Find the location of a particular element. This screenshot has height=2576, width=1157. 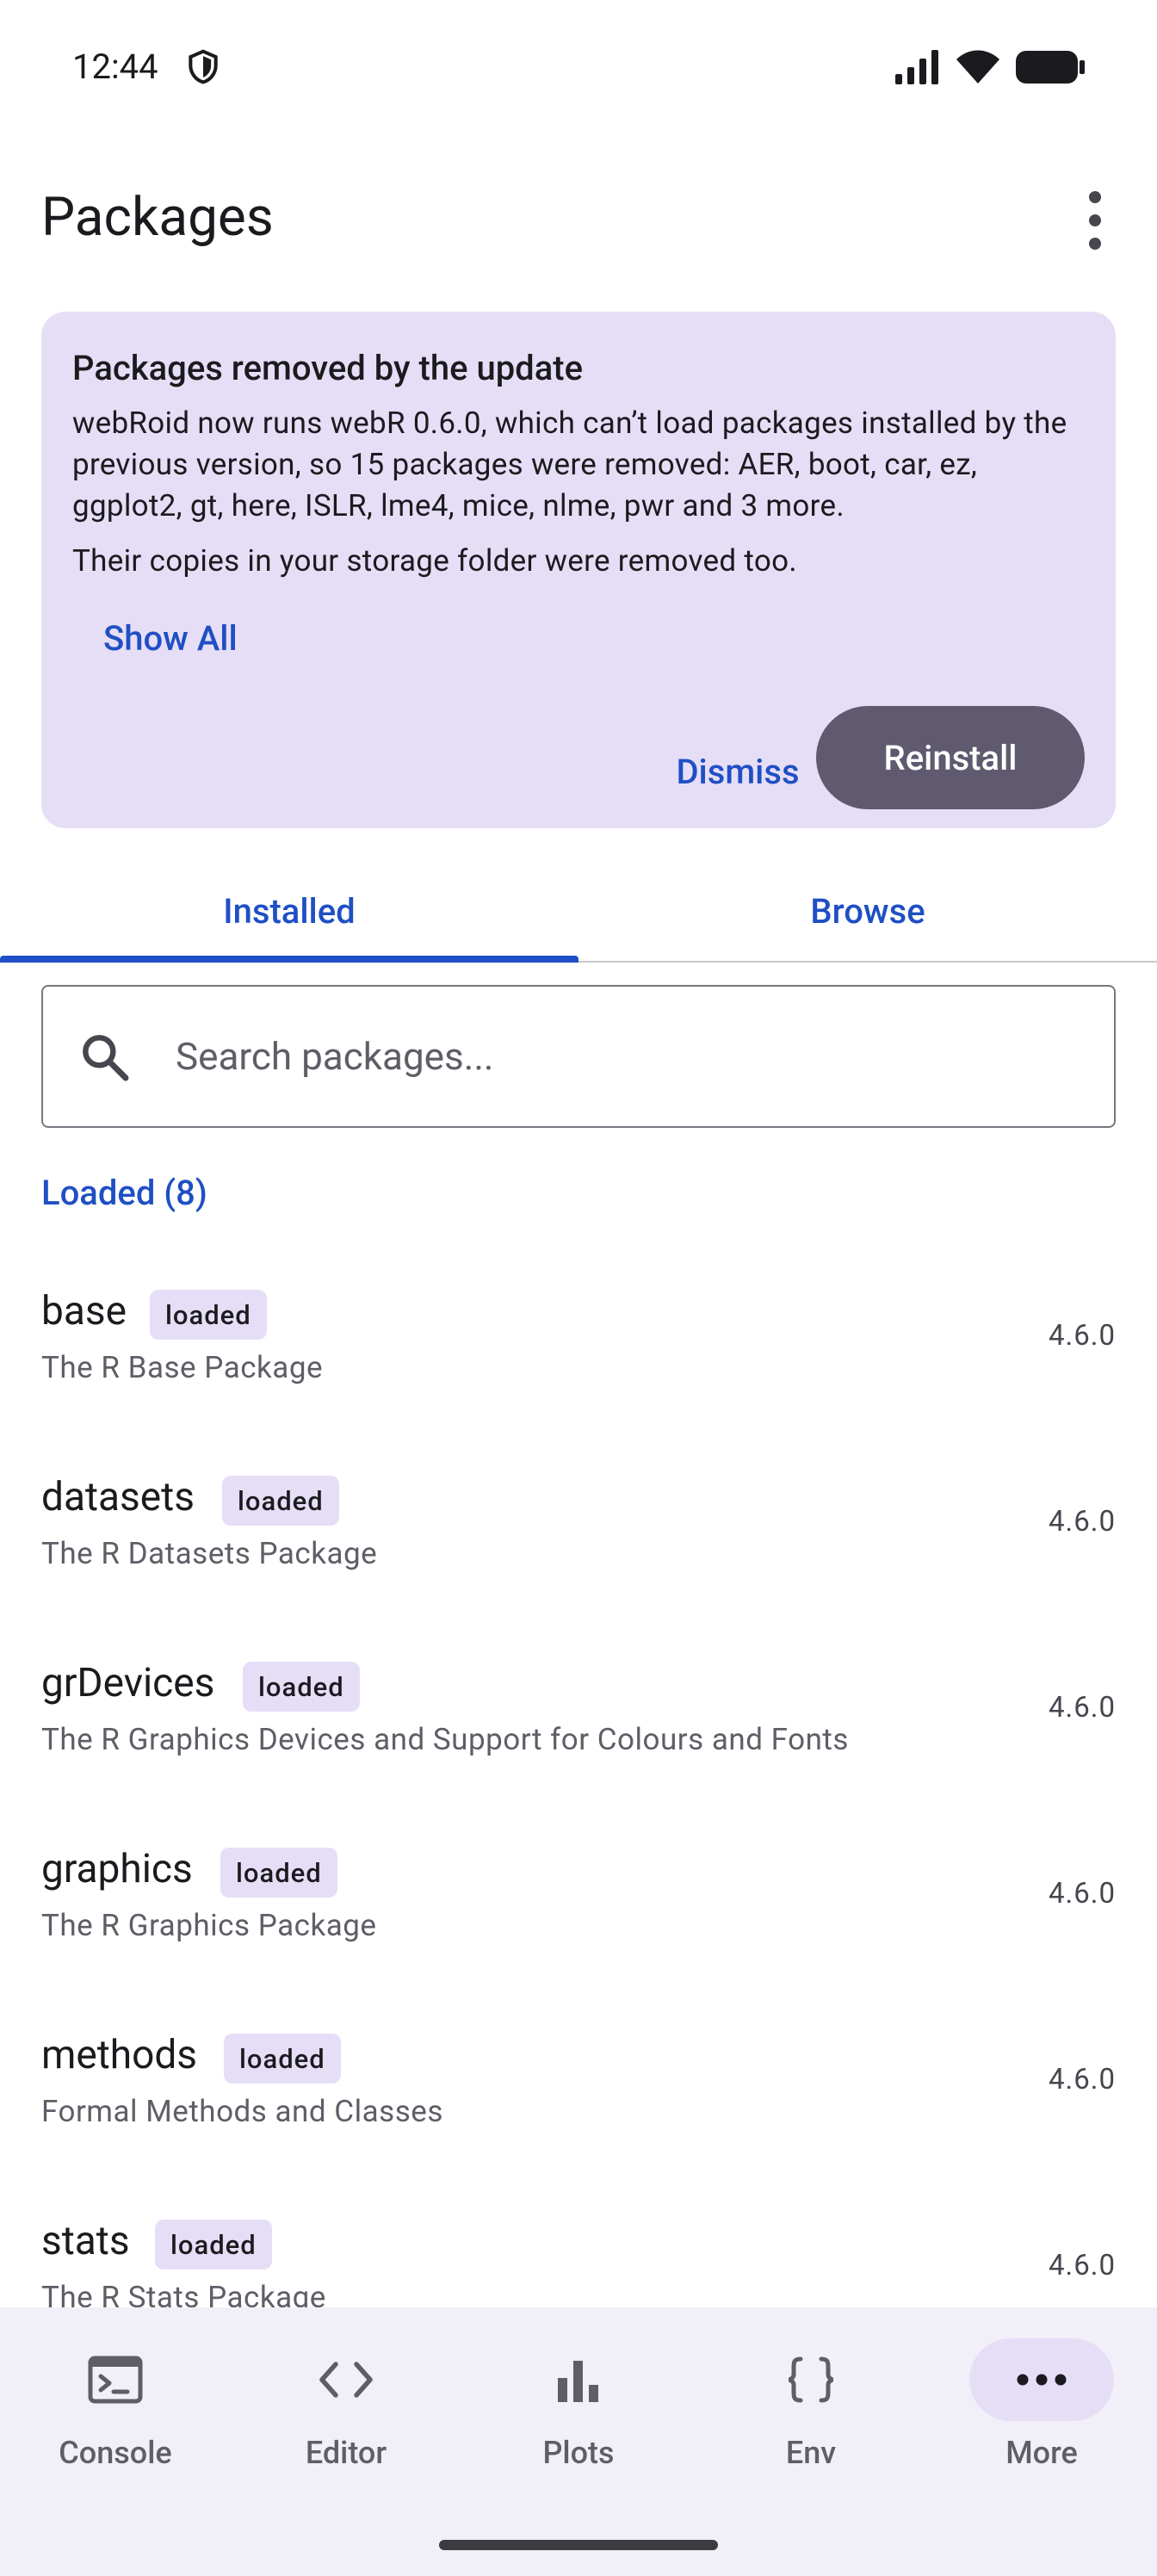

package-description: Formal Methods and Classes is located at coordinates (242, 2111).